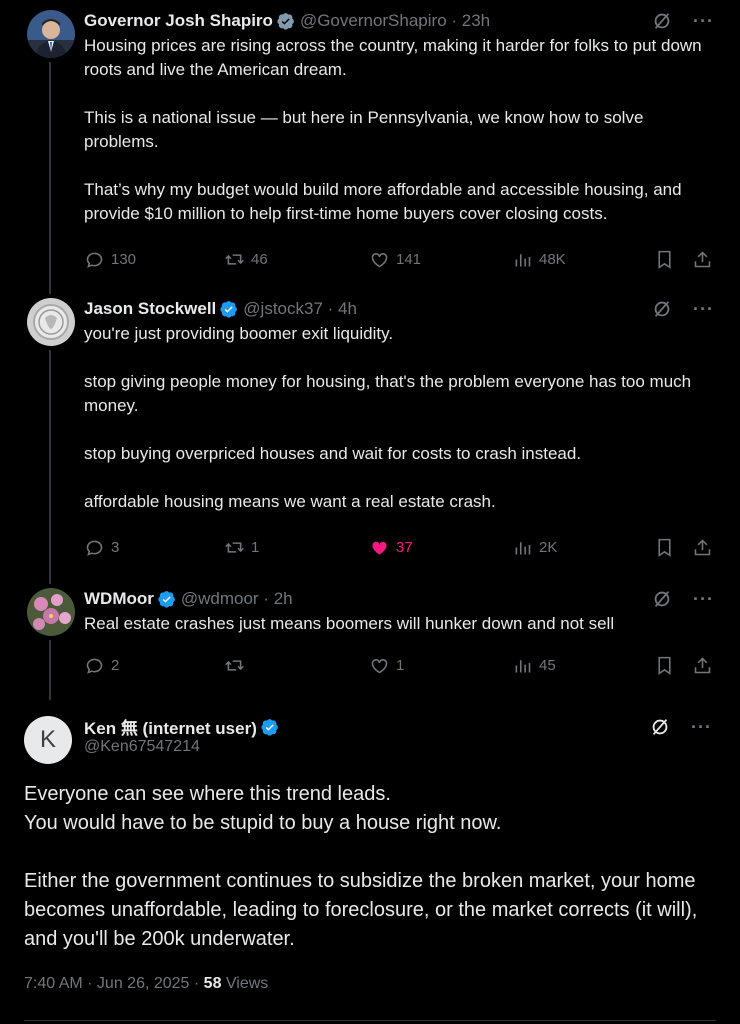 The height and width of the screenshot is (1024, 740). Describe the element at coordinates (259, 259) in the screenshot. I see `repost-count: 46` at that location.